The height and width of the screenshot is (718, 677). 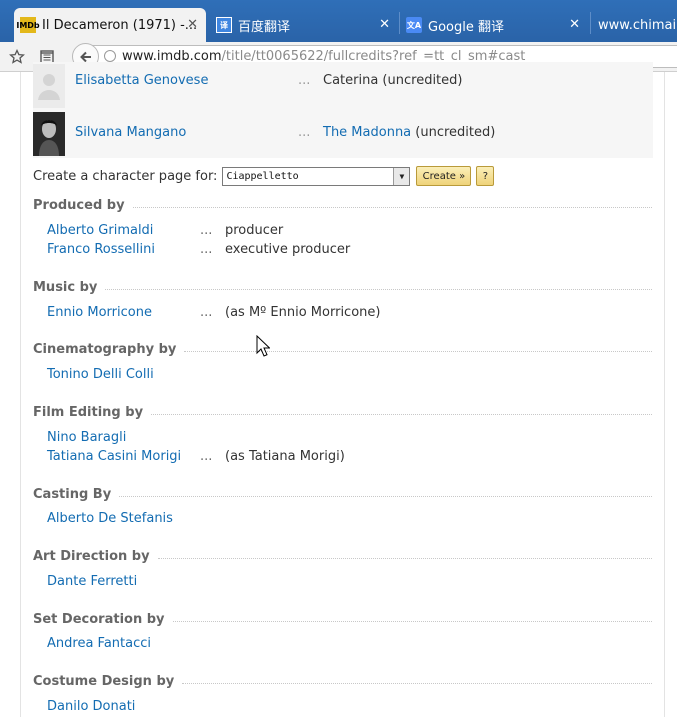 I want to click on section-title-costume-design-by: Costume Design by, so click(x=342, y=681).